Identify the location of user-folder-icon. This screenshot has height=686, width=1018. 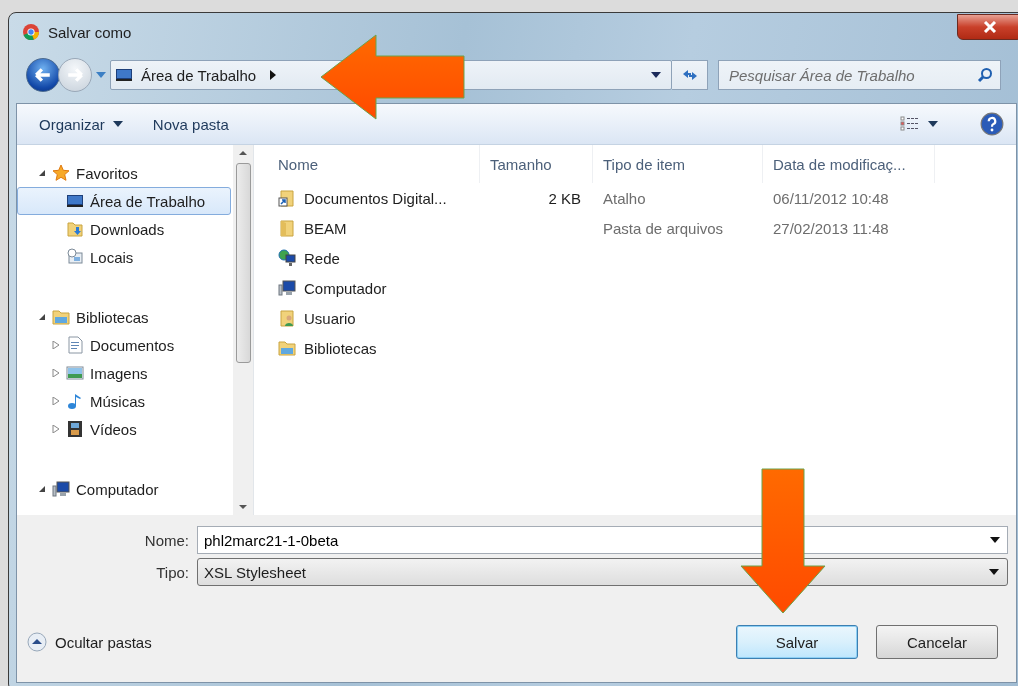
(287, 318).